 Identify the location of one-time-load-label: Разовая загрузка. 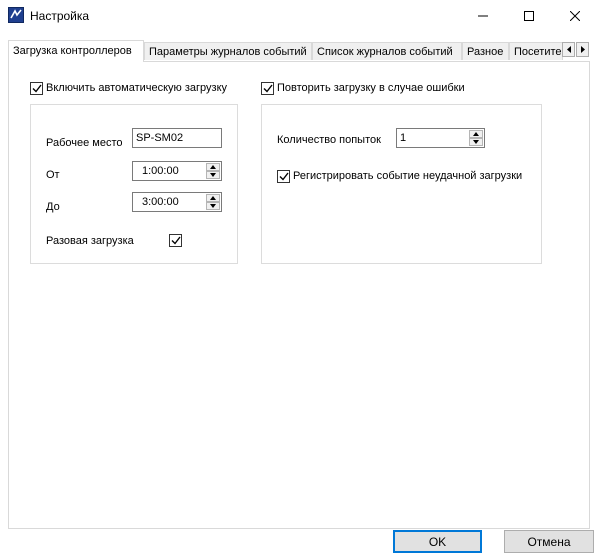
(90, 241).